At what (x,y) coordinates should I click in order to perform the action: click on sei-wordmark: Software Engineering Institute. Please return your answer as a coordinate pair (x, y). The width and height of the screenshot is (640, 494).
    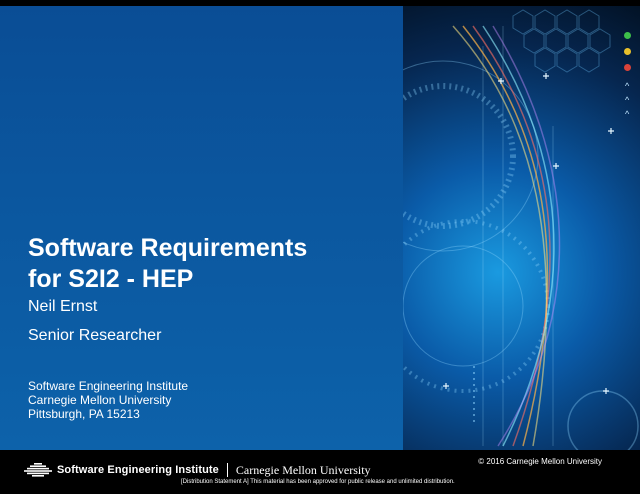
    Looking at the image, I should click on (138, 470).